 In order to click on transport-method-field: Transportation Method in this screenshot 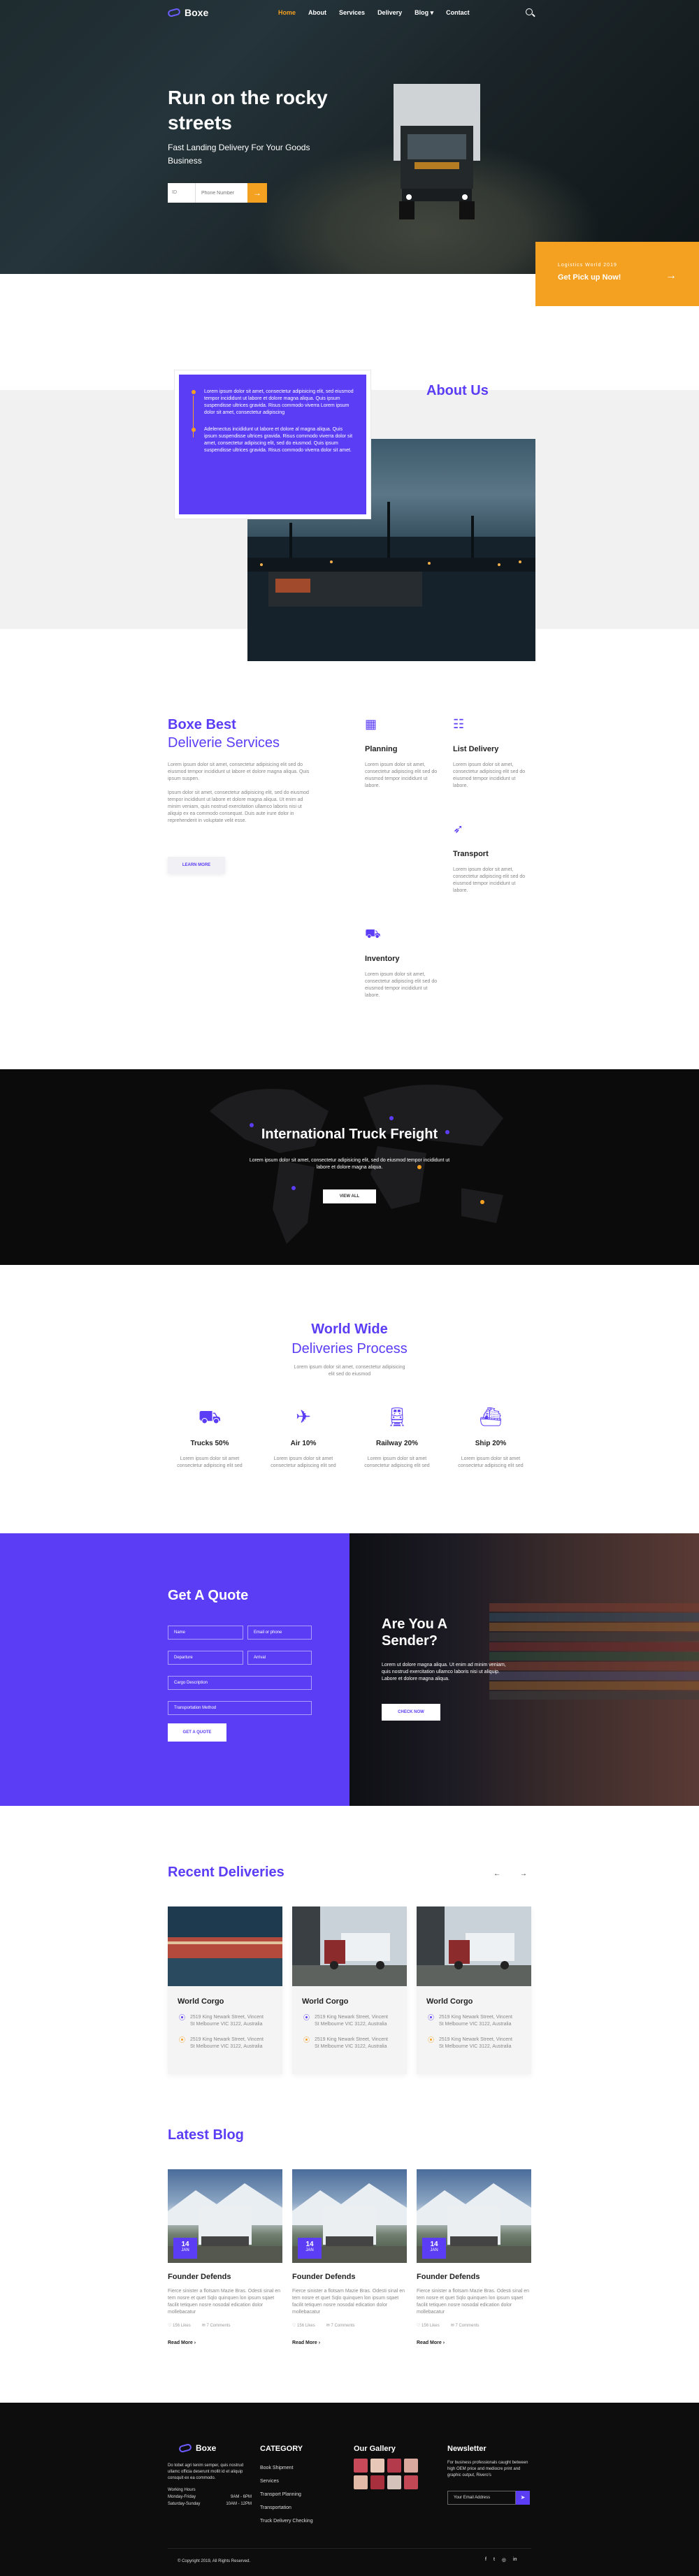, I will do `click(240, 1708)`.